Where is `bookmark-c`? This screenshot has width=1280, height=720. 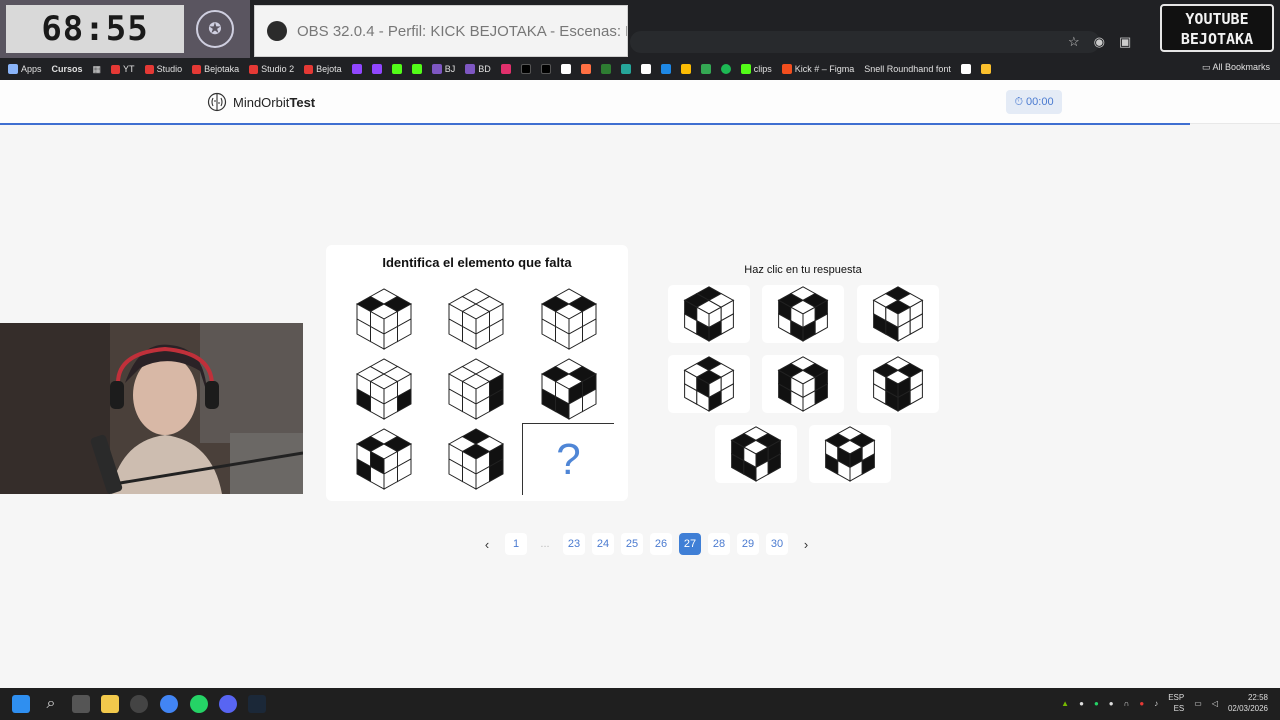
bookmark-c is located at coordinates (965, 69).